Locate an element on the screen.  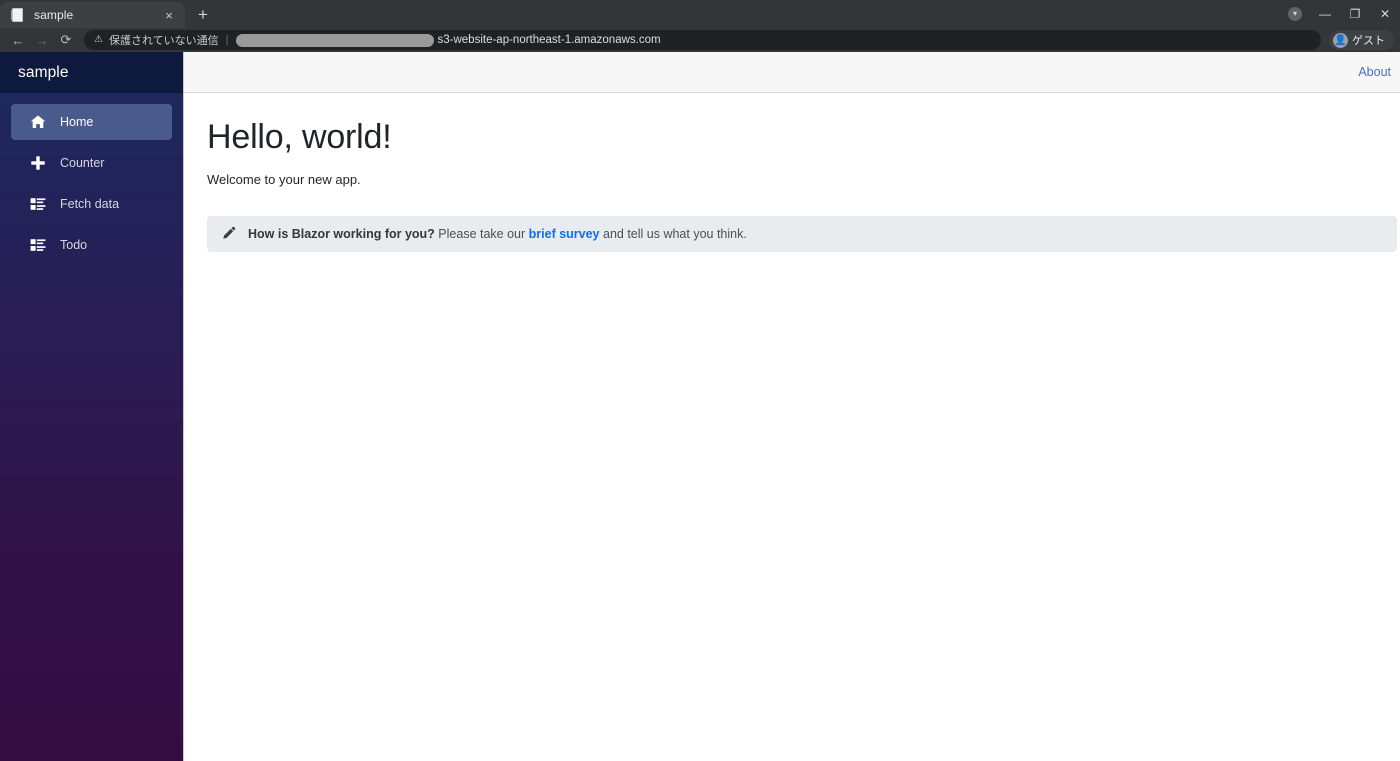
chevron-down-icon: ▾ is located at coordinates (1295, 14).